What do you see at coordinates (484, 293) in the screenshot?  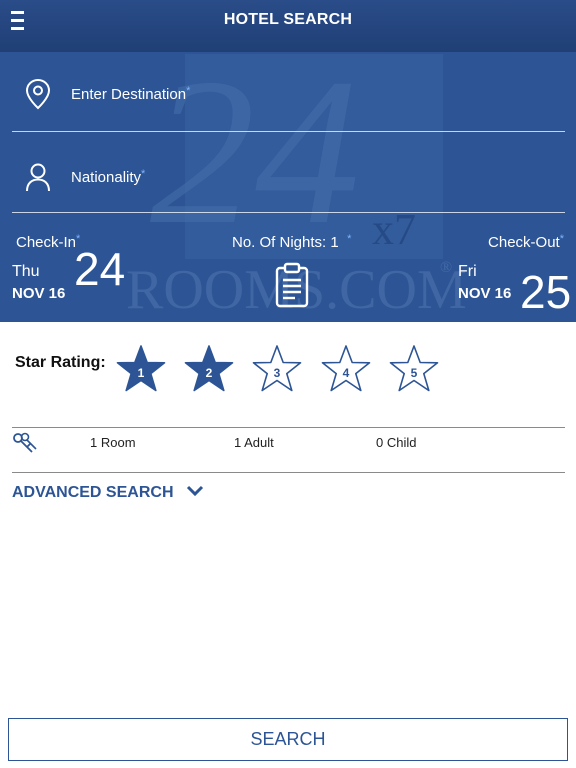 I see `checkout-month: NOV 16` at bounding box center [484, 293].